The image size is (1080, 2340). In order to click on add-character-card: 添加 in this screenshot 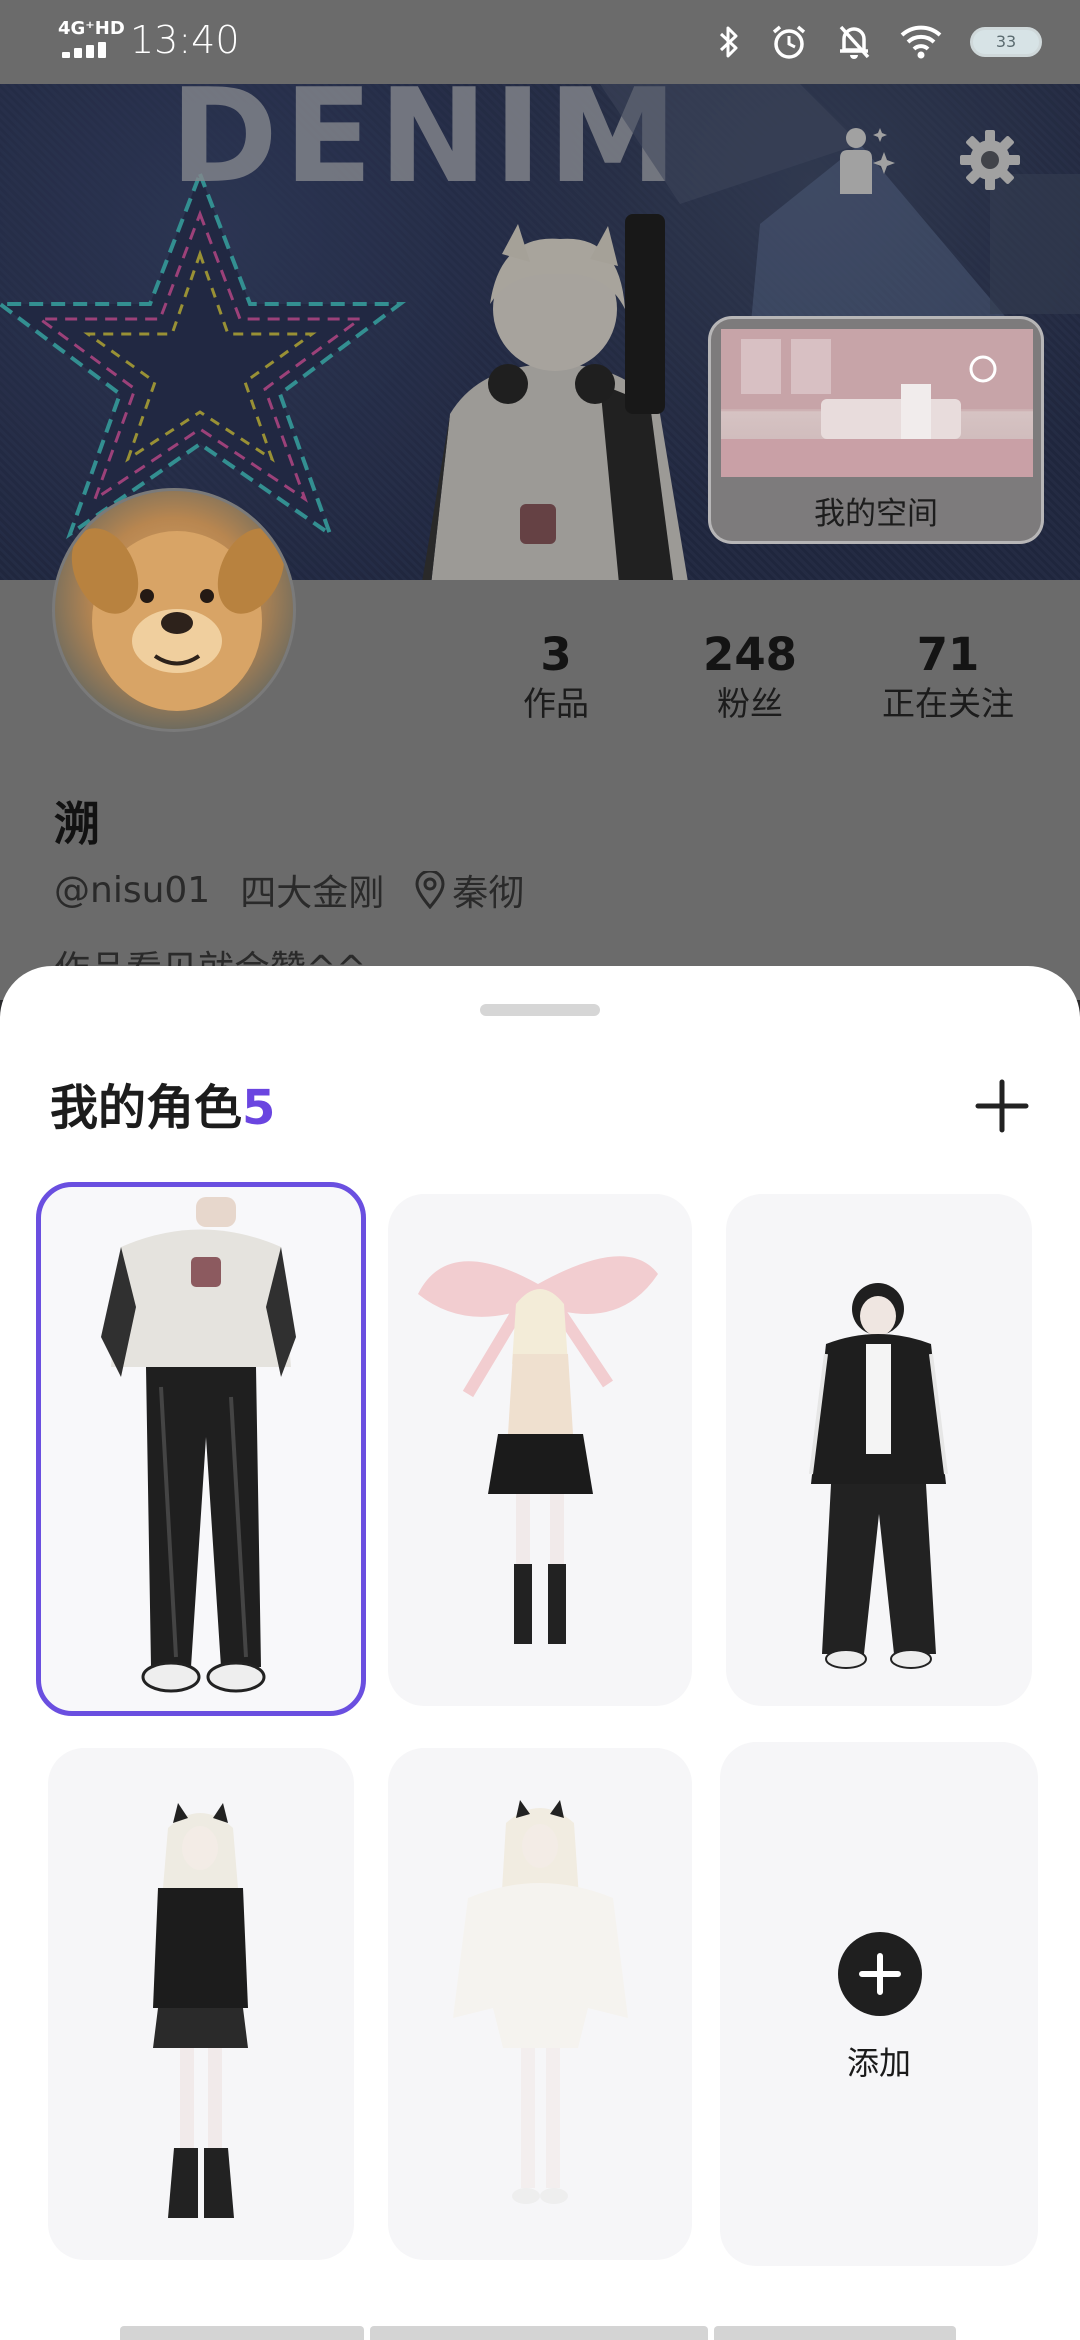, I will do `click(879, 2004)`.